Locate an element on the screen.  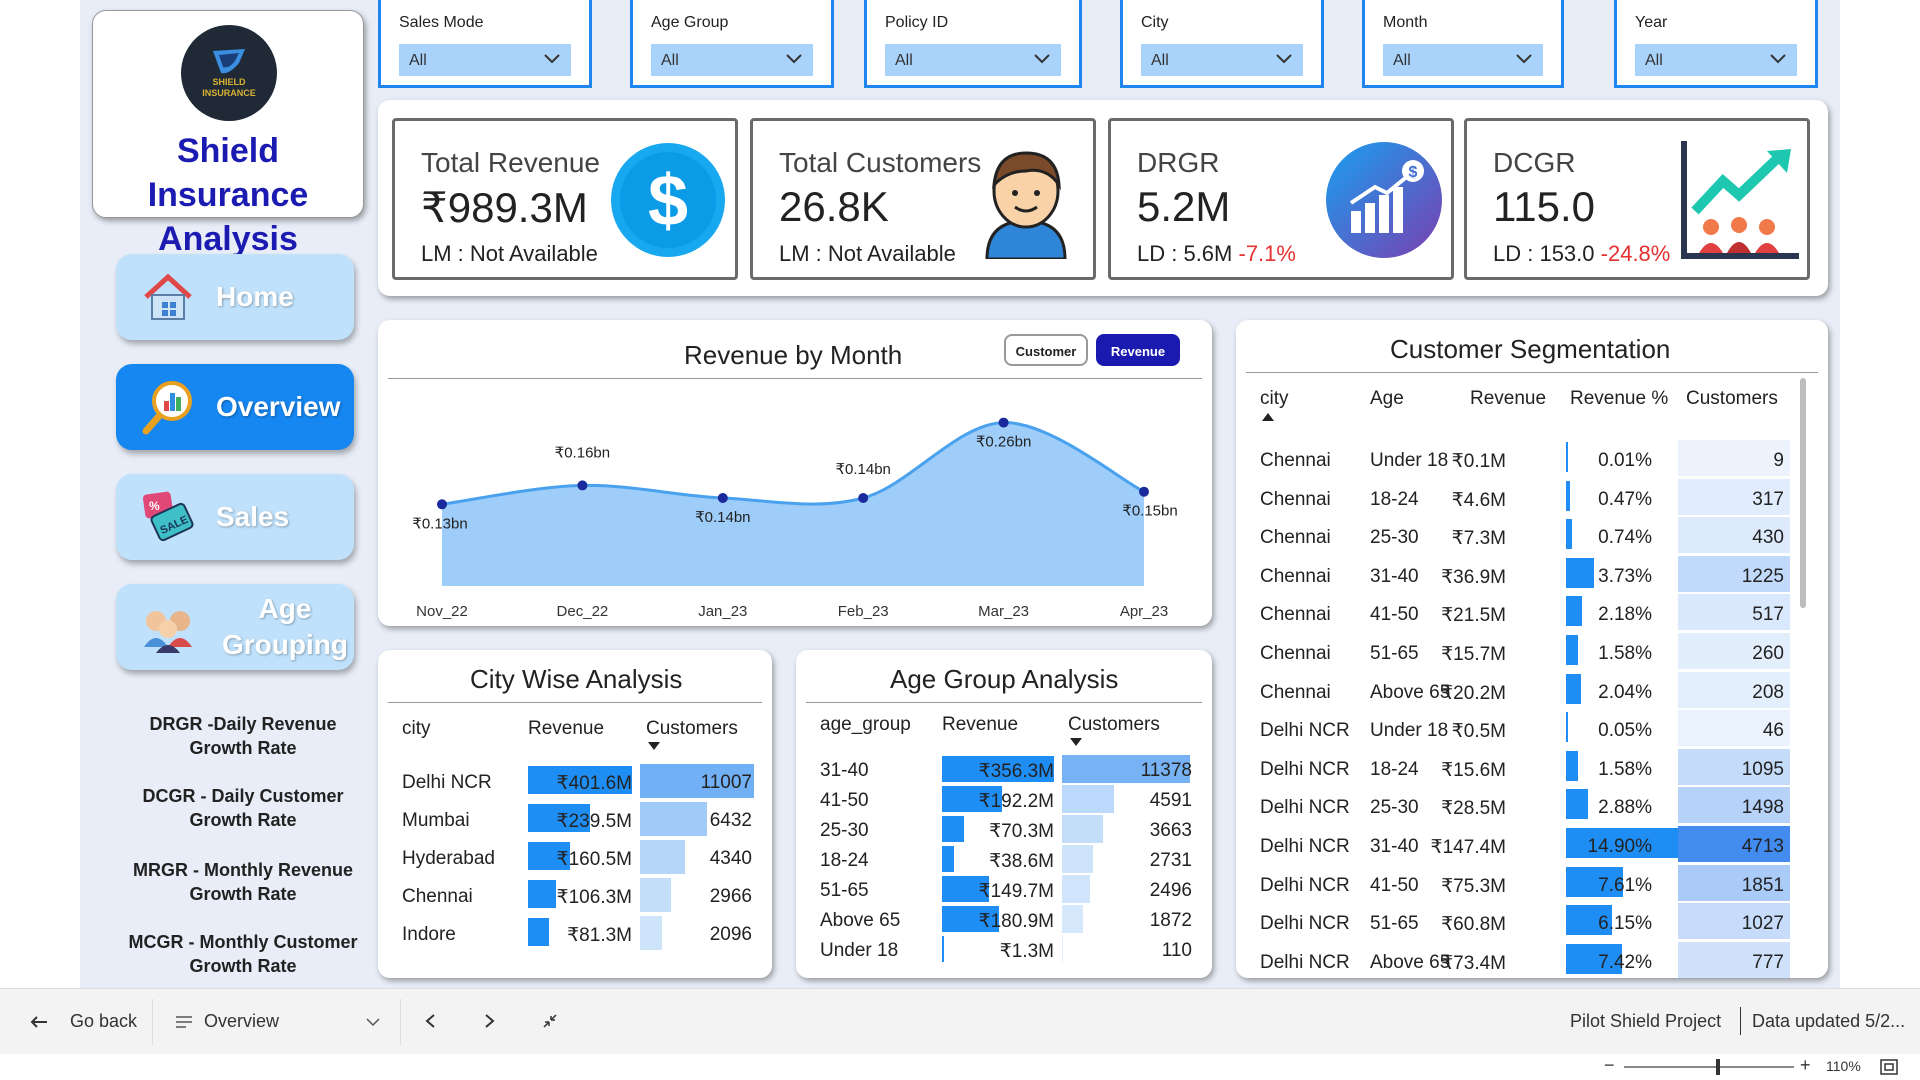
nav-home-button: Home is located at coordinates (235, 297).